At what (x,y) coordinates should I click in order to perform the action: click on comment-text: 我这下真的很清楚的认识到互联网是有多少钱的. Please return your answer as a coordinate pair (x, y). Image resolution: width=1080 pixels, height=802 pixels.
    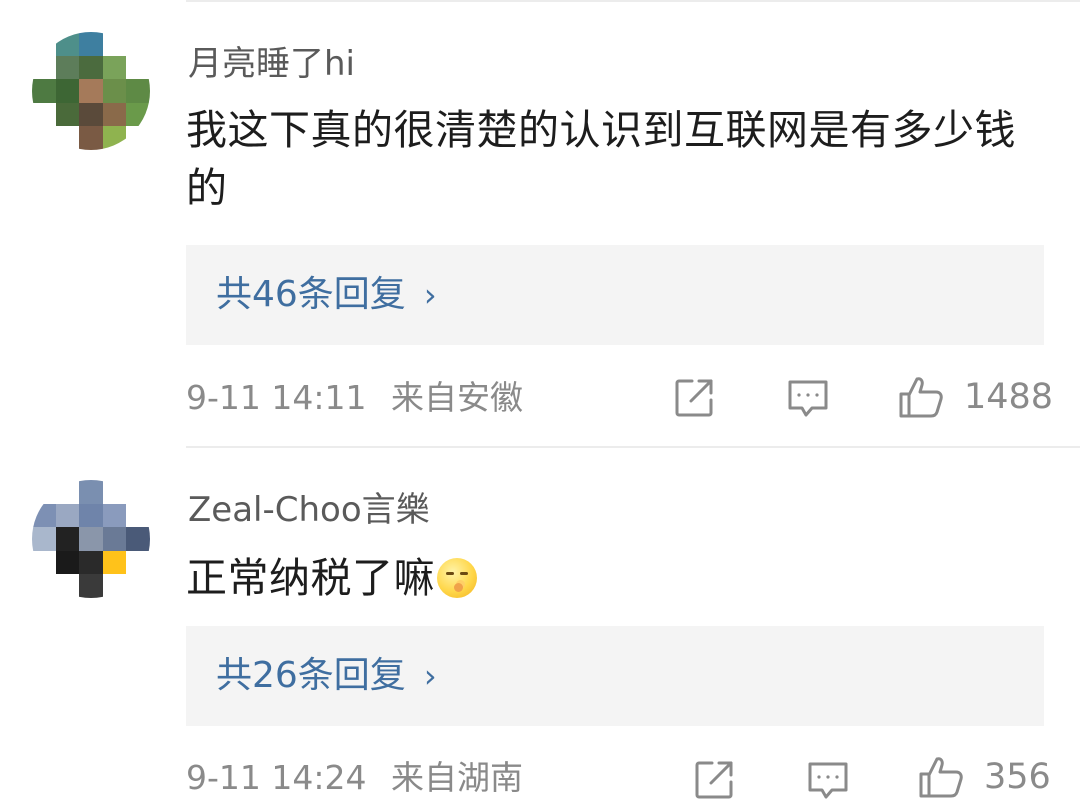
    Looking at the image, I should click on (621, 159).